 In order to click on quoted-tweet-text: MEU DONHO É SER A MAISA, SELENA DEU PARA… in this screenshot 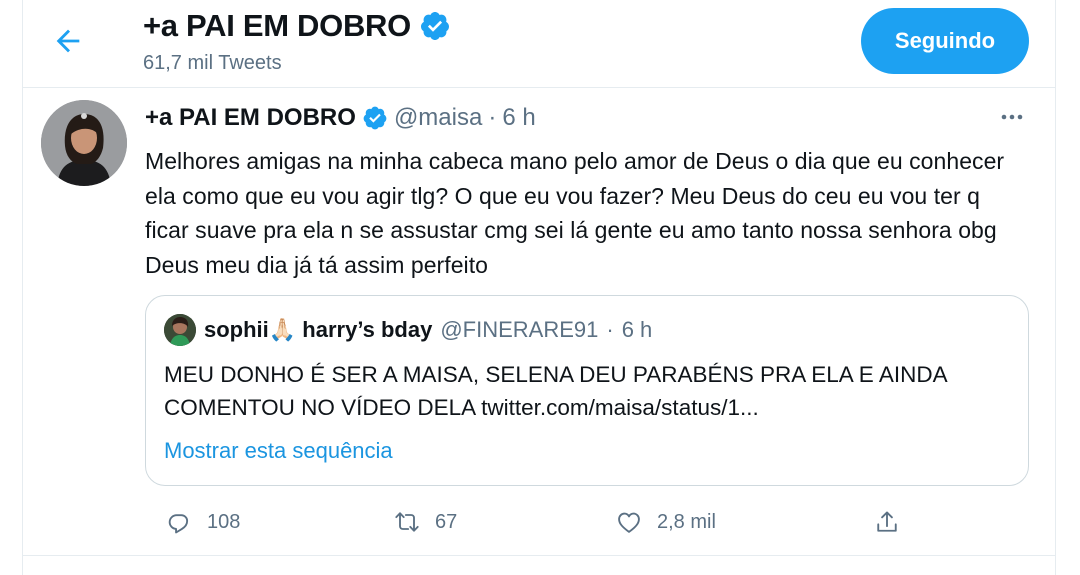, I will do `click(555, 391)`.